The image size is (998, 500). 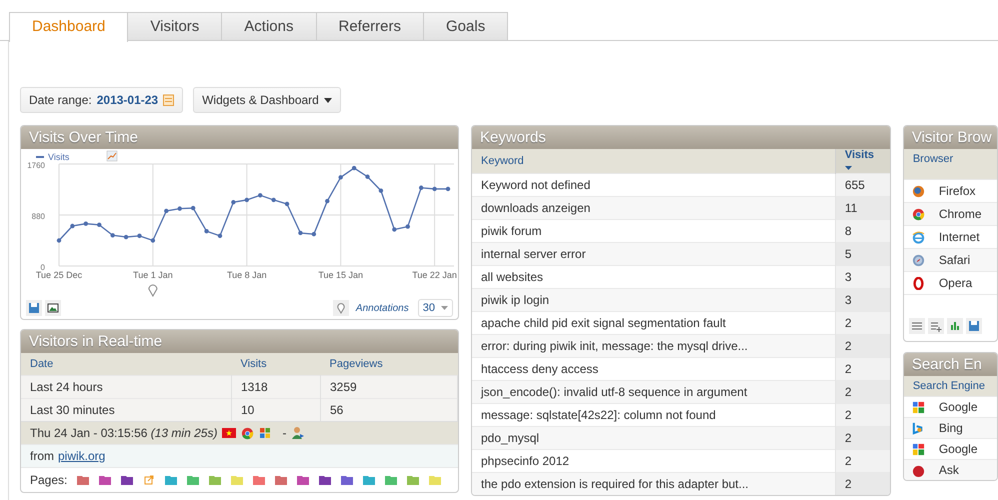 I want to click on google-icon, so click(x=918, y=449).